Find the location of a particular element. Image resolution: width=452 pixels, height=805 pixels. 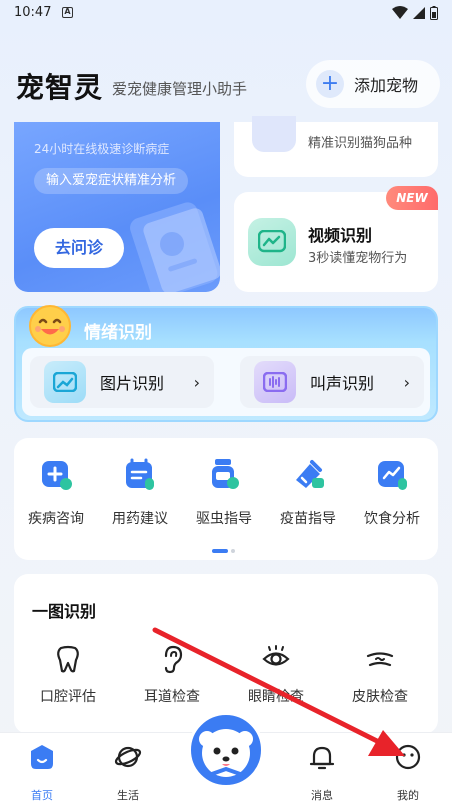

status-time: 10:47 is located at coordinates (33, 12).